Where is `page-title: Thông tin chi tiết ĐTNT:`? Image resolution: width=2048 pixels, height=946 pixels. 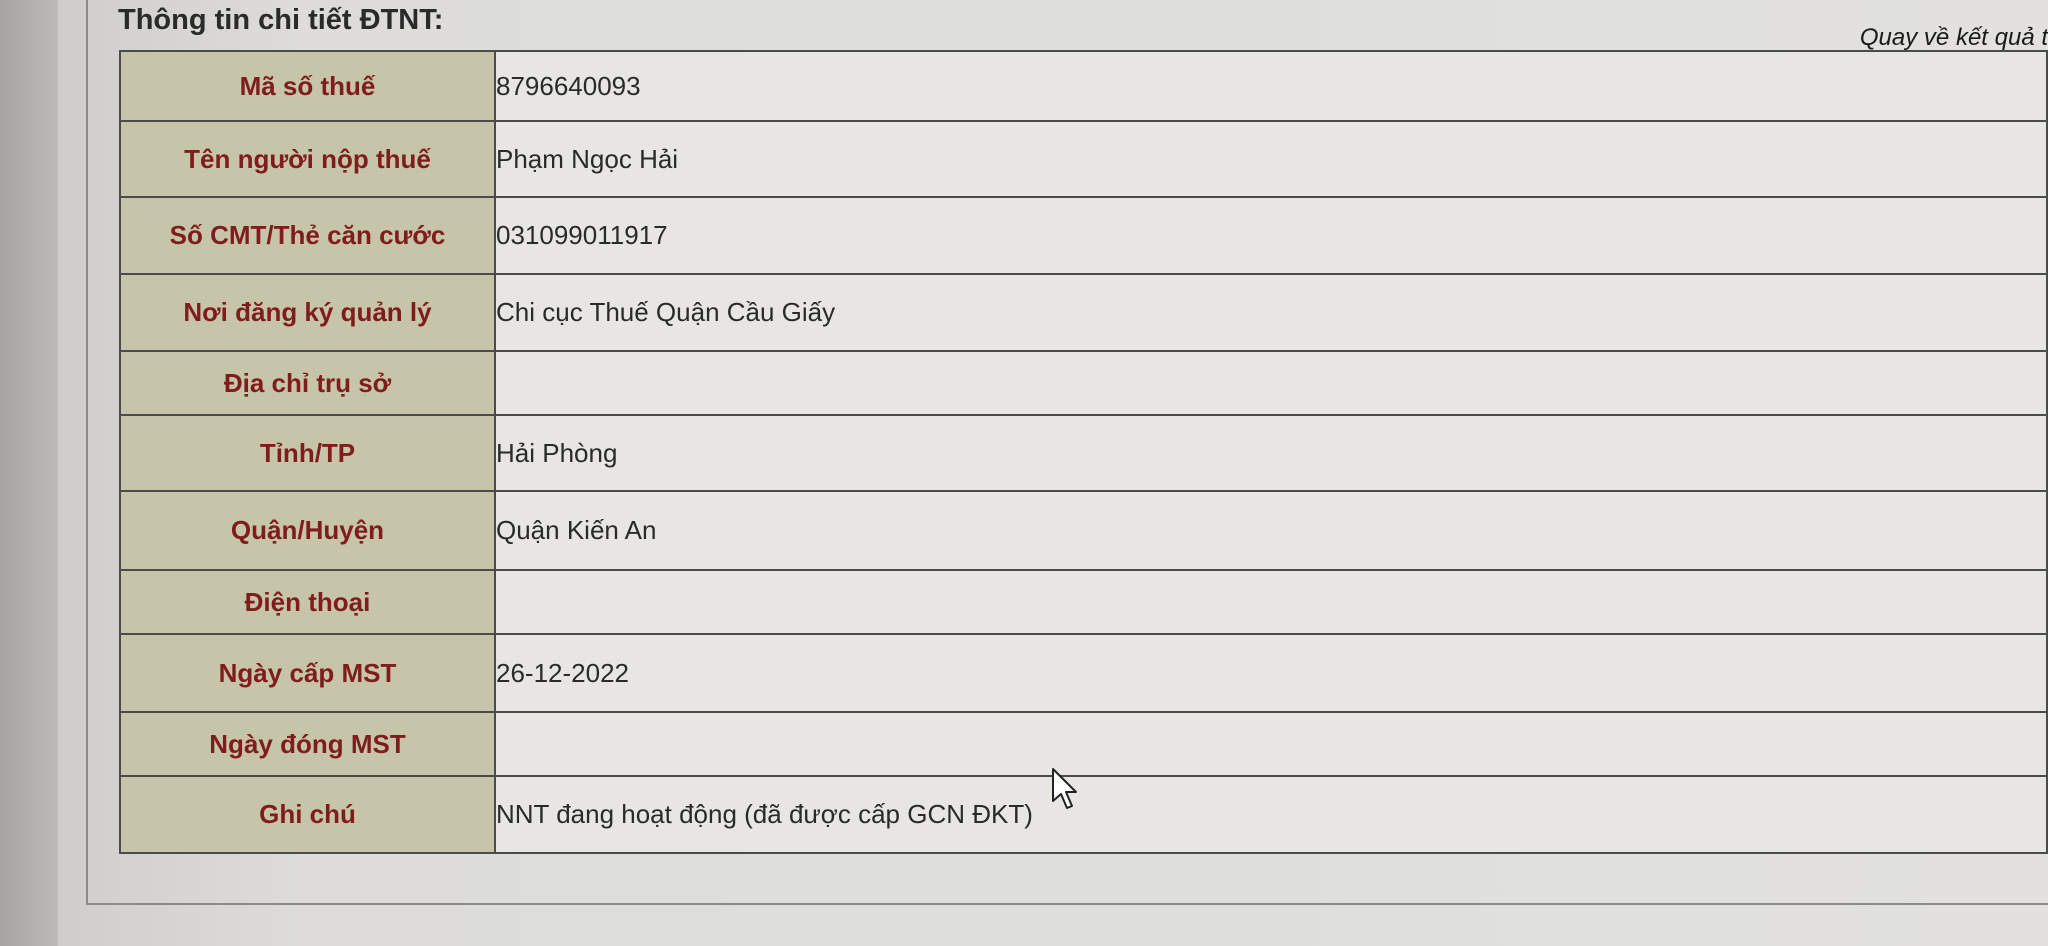
page-title: Thông tin chi tiết ĐTNT: is located at coordinates (281, 20).